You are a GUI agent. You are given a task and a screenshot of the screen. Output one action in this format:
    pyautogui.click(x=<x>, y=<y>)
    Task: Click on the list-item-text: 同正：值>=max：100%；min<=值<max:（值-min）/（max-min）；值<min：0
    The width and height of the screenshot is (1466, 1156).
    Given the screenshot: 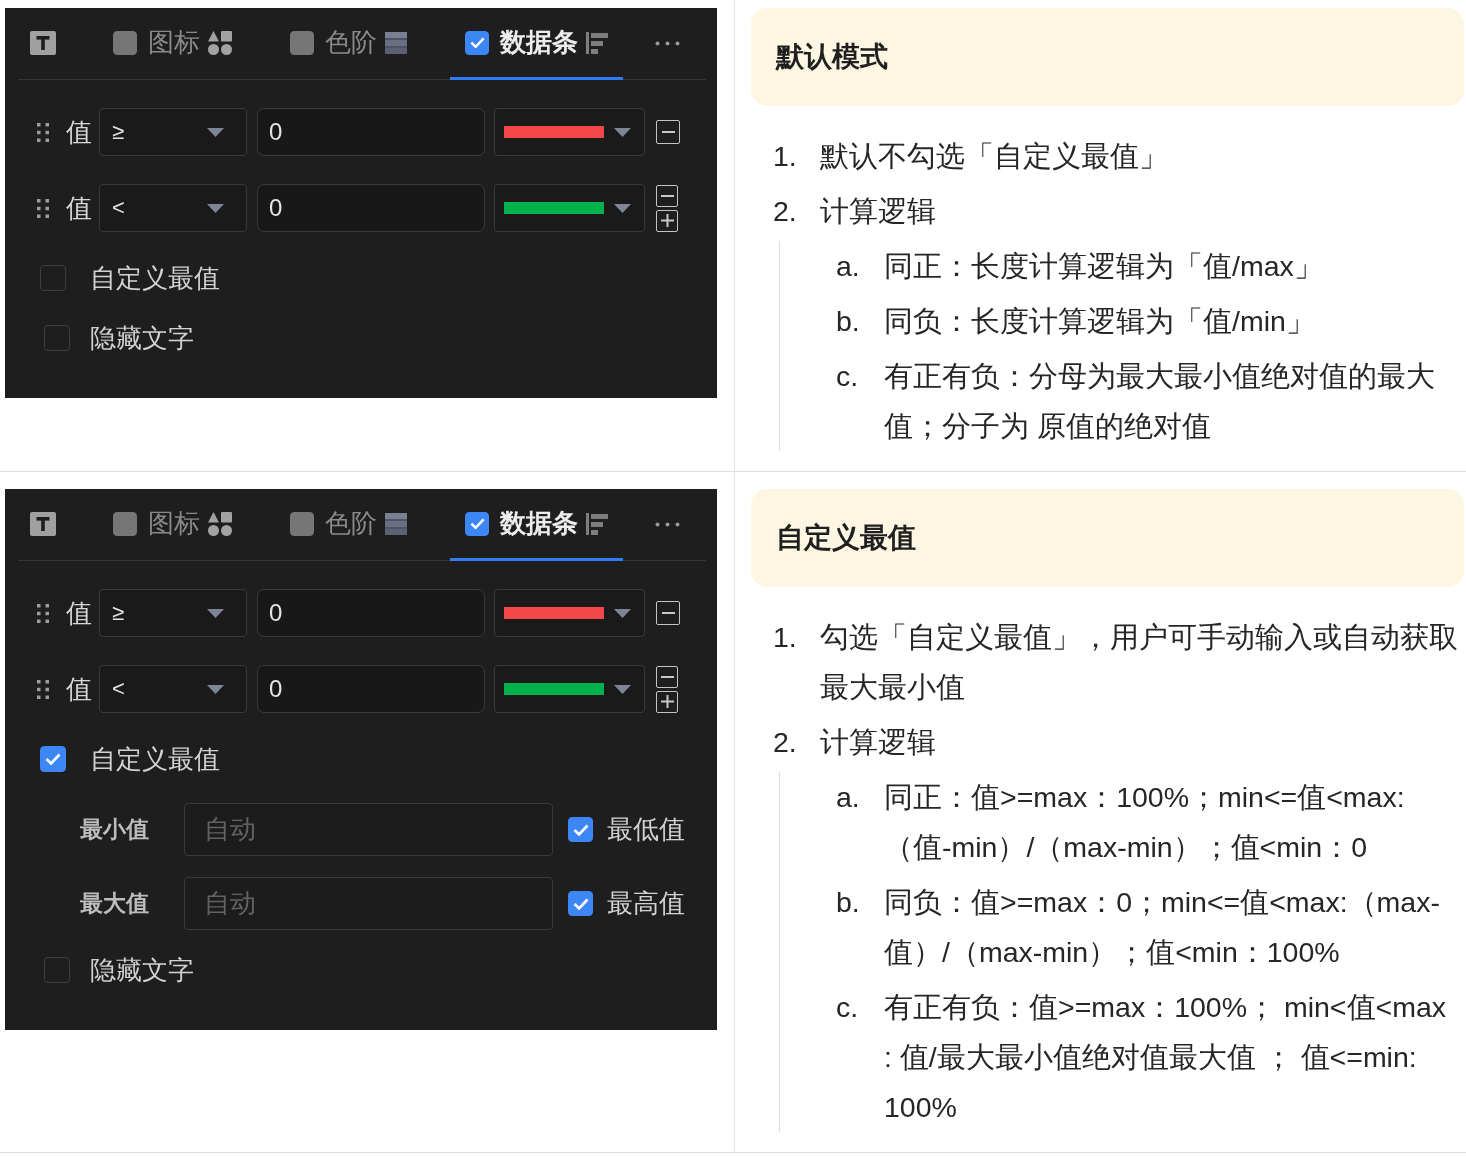 What is the action you would take?
    pyautogui.click(x=1145, y=822)
    